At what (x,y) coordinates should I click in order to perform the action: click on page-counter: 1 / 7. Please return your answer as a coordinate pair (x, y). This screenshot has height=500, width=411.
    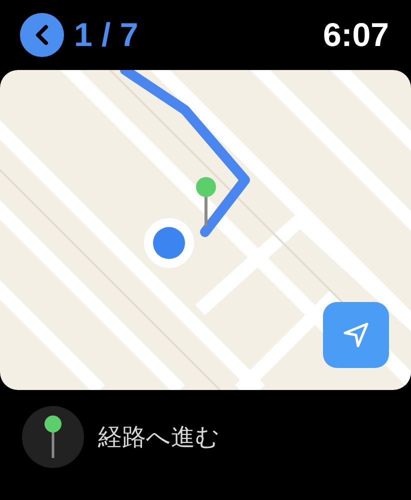
    Looking at the image, I should click on (106, 35).